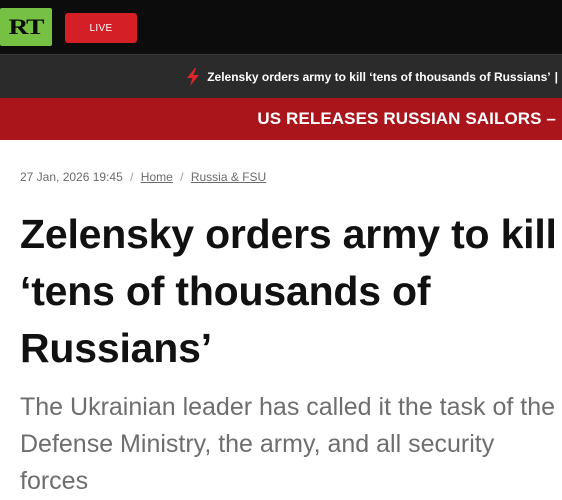 The image size is (562, 500). I want to click on publish-timestamp: 27 Jan, 2026 19:45, so click(71, 177).